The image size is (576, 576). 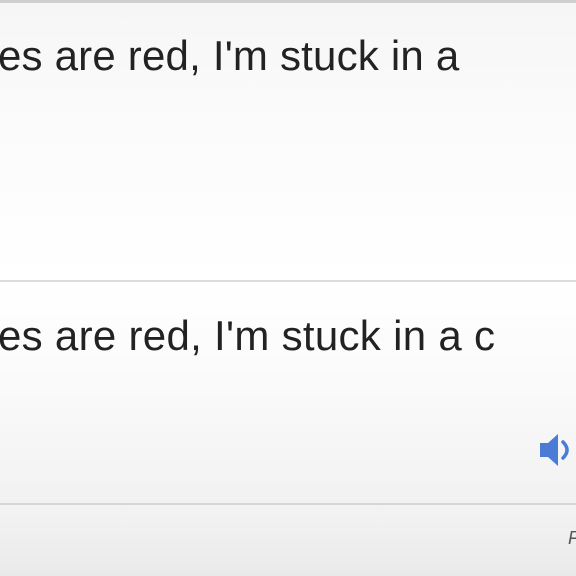 I want to click on speaker-icon, so click(x=554, y=450).